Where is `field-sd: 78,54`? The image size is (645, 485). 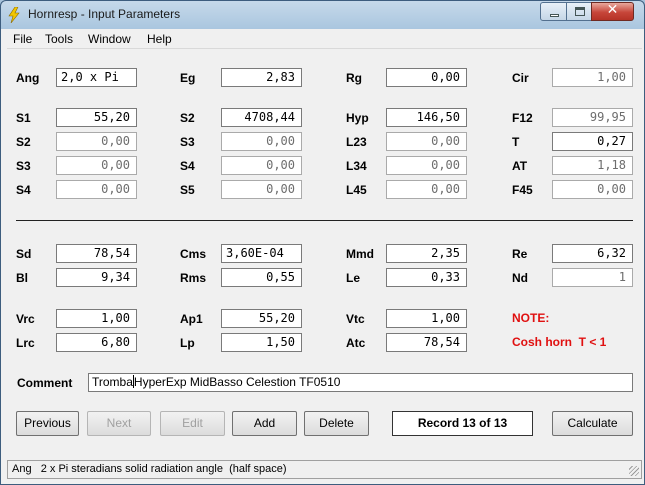
field-sd: 78,54 is located at coordinates (96, 253).